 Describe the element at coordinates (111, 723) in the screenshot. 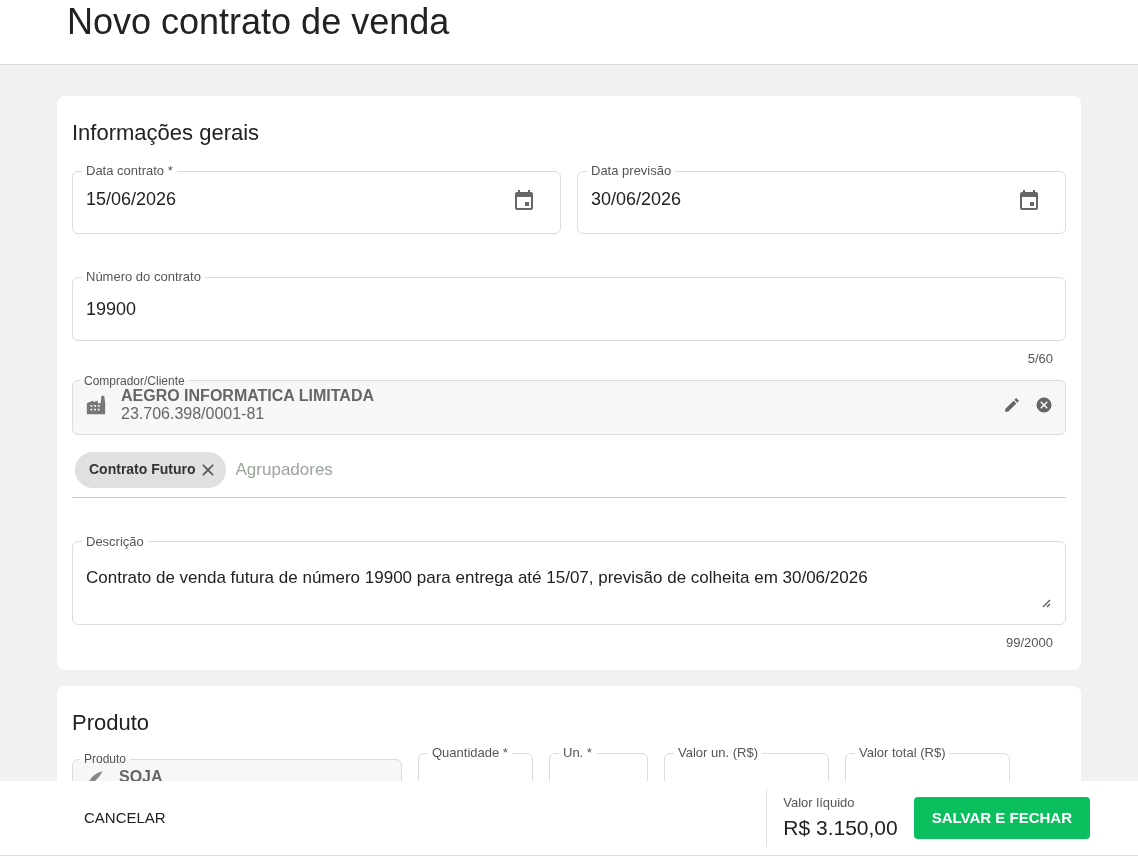

I see `section-title: Produto` at that location.